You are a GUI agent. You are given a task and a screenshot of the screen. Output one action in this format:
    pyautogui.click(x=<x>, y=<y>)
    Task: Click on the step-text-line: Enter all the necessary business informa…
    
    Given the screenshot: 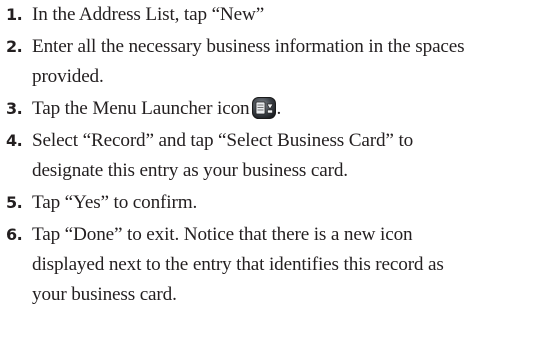 What is the action you would take?
    pyautogui.click(x=248, y=46)
    